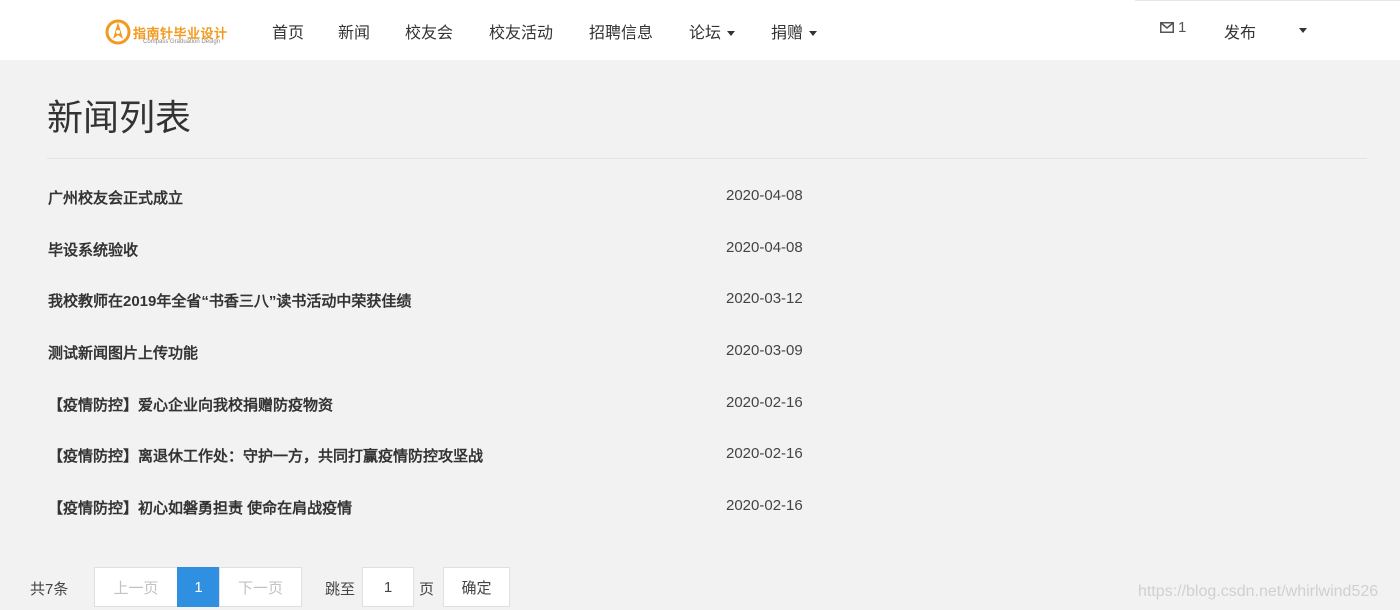  What do you see at coordinates (448, 307) in the screenshot?
I see `news-row: 我校教师在2019年全省“书香三八”读书活动中荣获佳绩 2020-03-12` at bounding box center [448, 307].